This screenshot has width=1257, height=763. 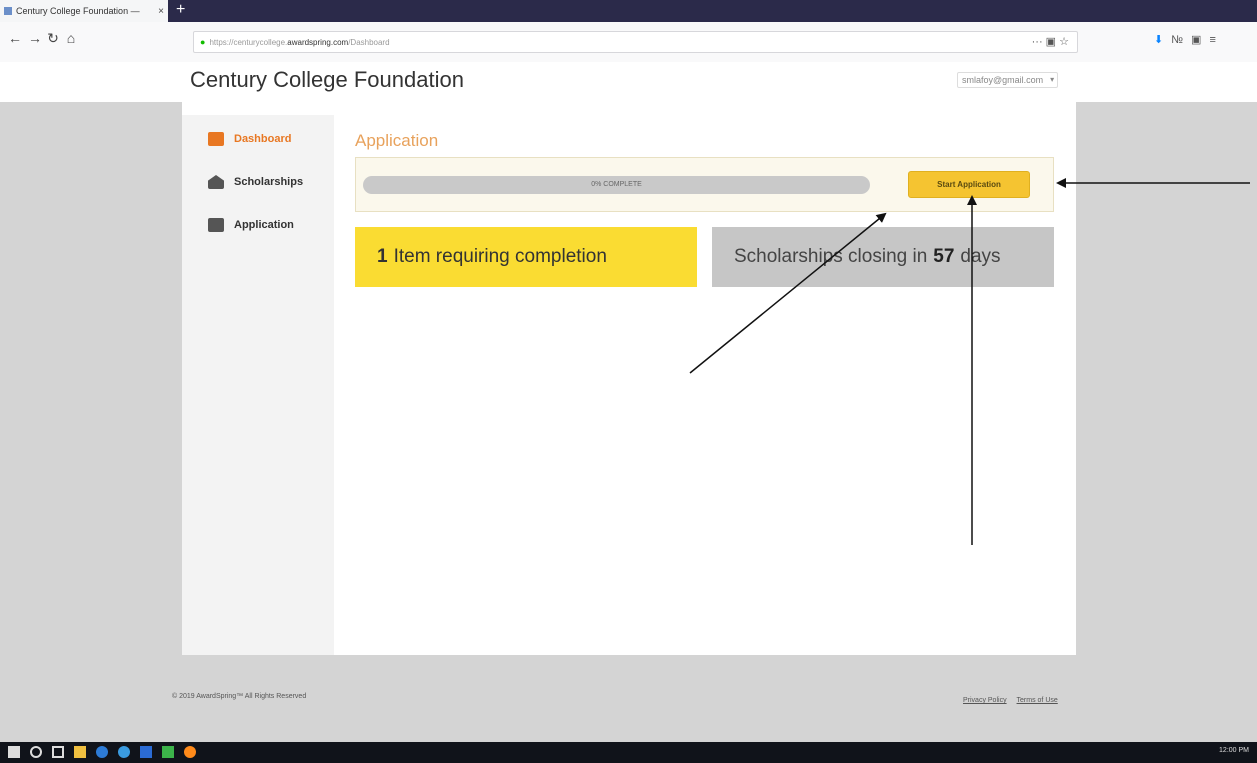 I want to click on tab-close-icon: ×, so click(x=161, y=11).